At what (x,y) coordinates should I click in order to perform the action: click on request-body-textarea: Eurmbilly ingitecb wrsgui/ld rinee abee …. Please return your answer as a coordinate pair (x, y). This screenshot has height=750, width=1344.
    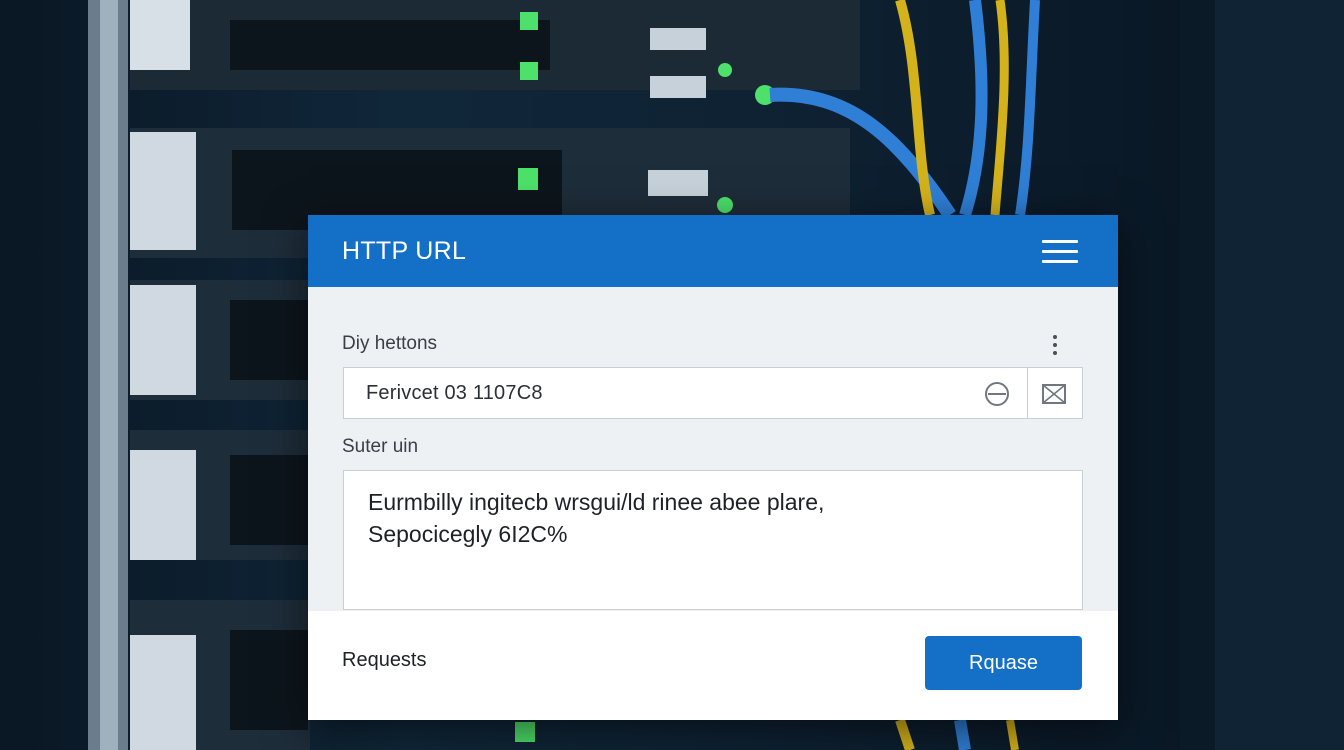
    Looking at the image, I should click on (713, 540).